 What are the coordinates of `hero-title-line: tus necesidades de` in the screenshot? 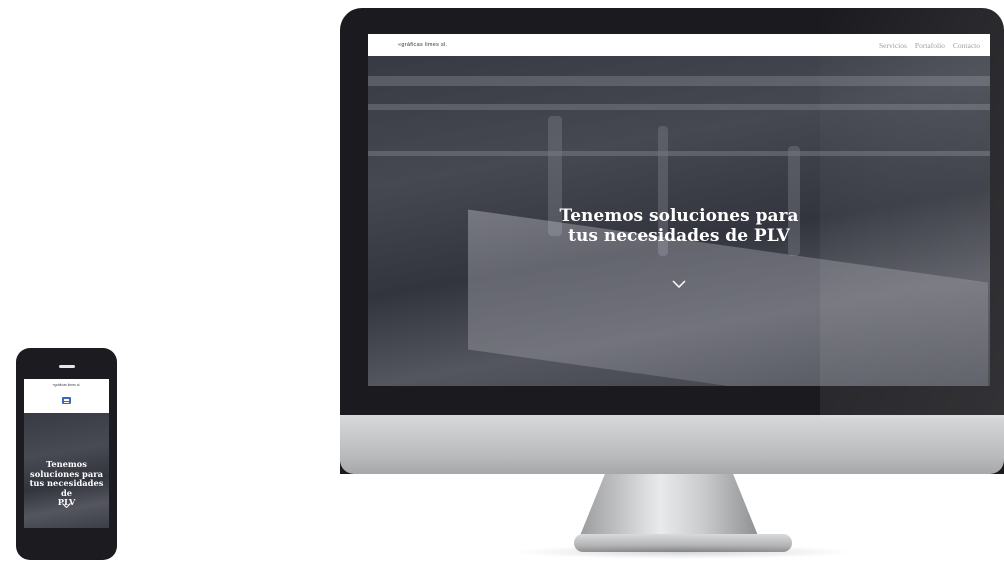 It's located at (66, 488).